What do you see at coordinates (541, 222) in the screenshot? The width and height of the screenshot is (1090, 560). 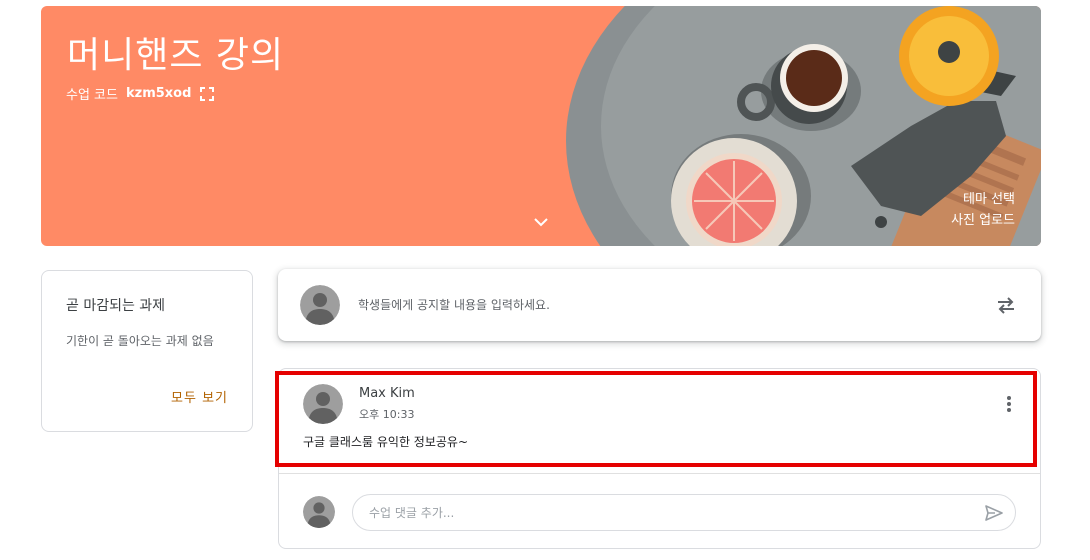 I see `chevron-down-icon` at bounding box center [541, 222].